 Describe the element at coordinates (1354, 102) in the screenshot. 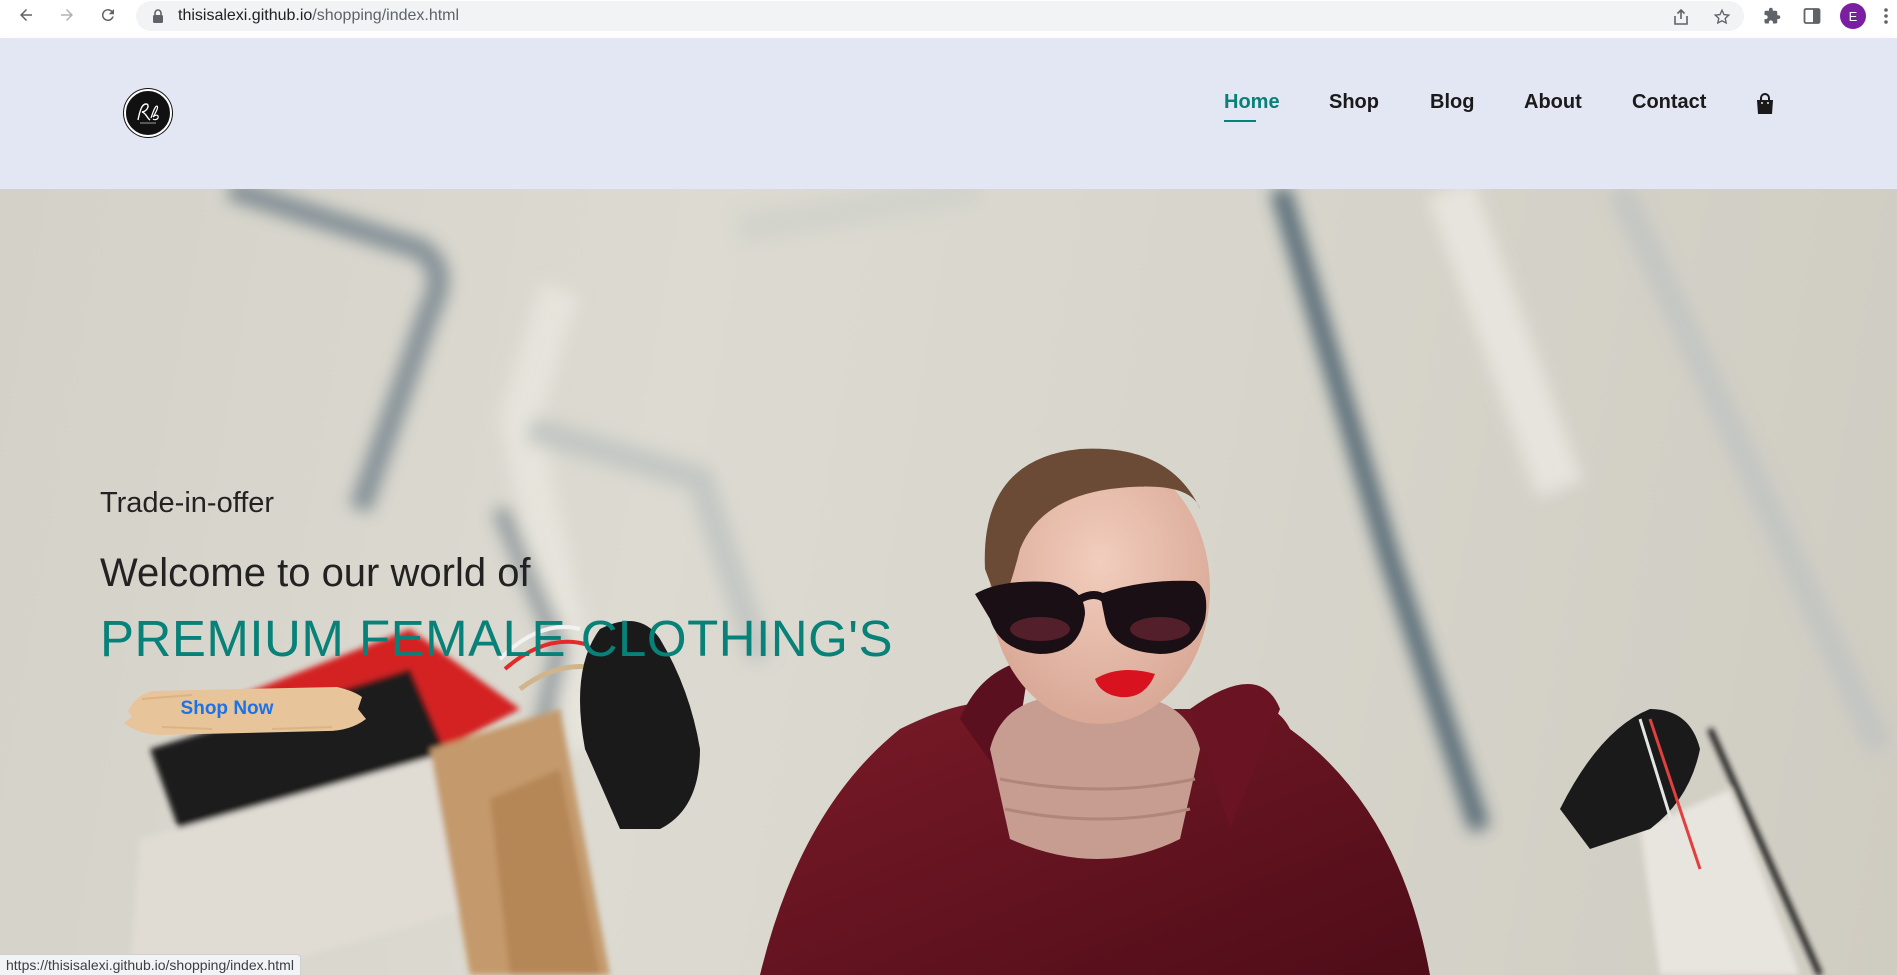

I see `nav-shop: Shop` at that location.